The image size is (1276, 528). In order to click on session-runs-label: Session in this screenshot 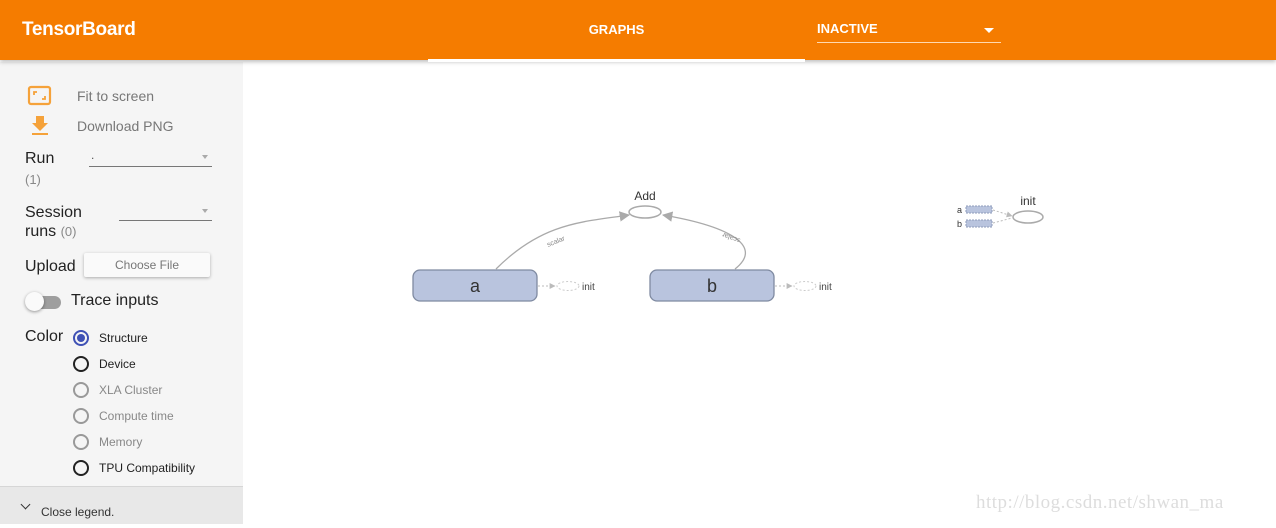, I will do `click(53, 212)`.